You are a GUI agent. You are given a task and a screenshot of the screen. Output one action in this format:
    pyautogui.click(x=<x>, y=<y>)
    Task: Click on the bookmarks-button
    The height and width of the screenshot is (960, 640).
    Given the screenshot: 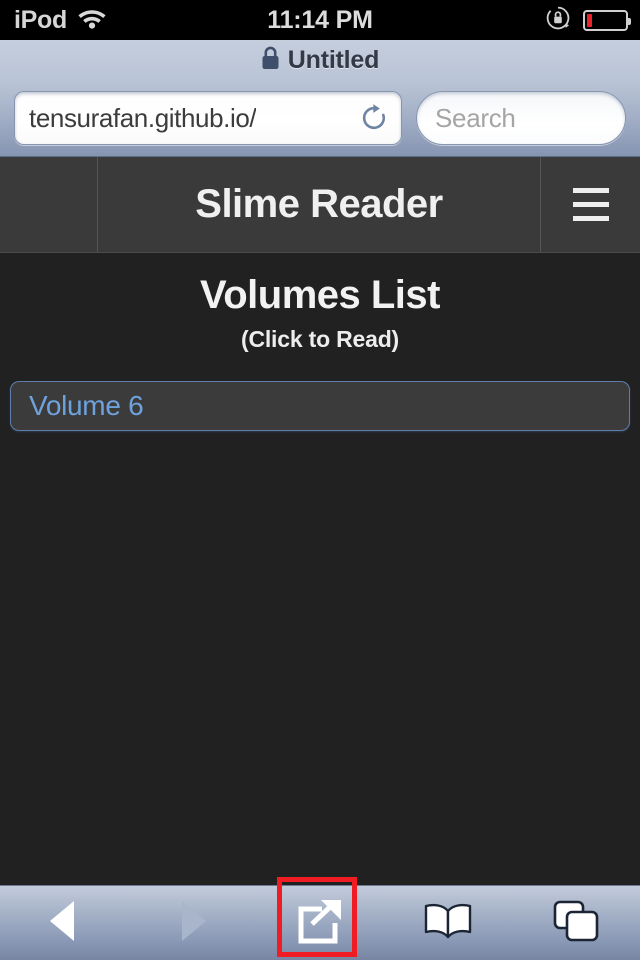 What is the action you would take?
    pyautogui.click(x=448, y=923)
    